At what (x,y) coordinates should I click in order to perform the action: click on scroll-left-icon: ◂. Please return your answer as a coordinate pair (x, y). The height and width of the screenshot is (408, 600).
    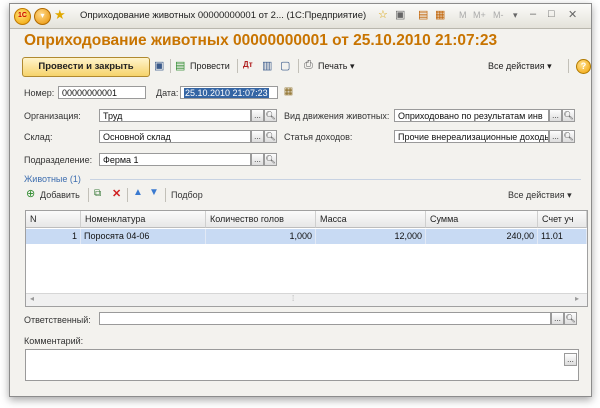
    Looking at the image, I should click on (32, 298).